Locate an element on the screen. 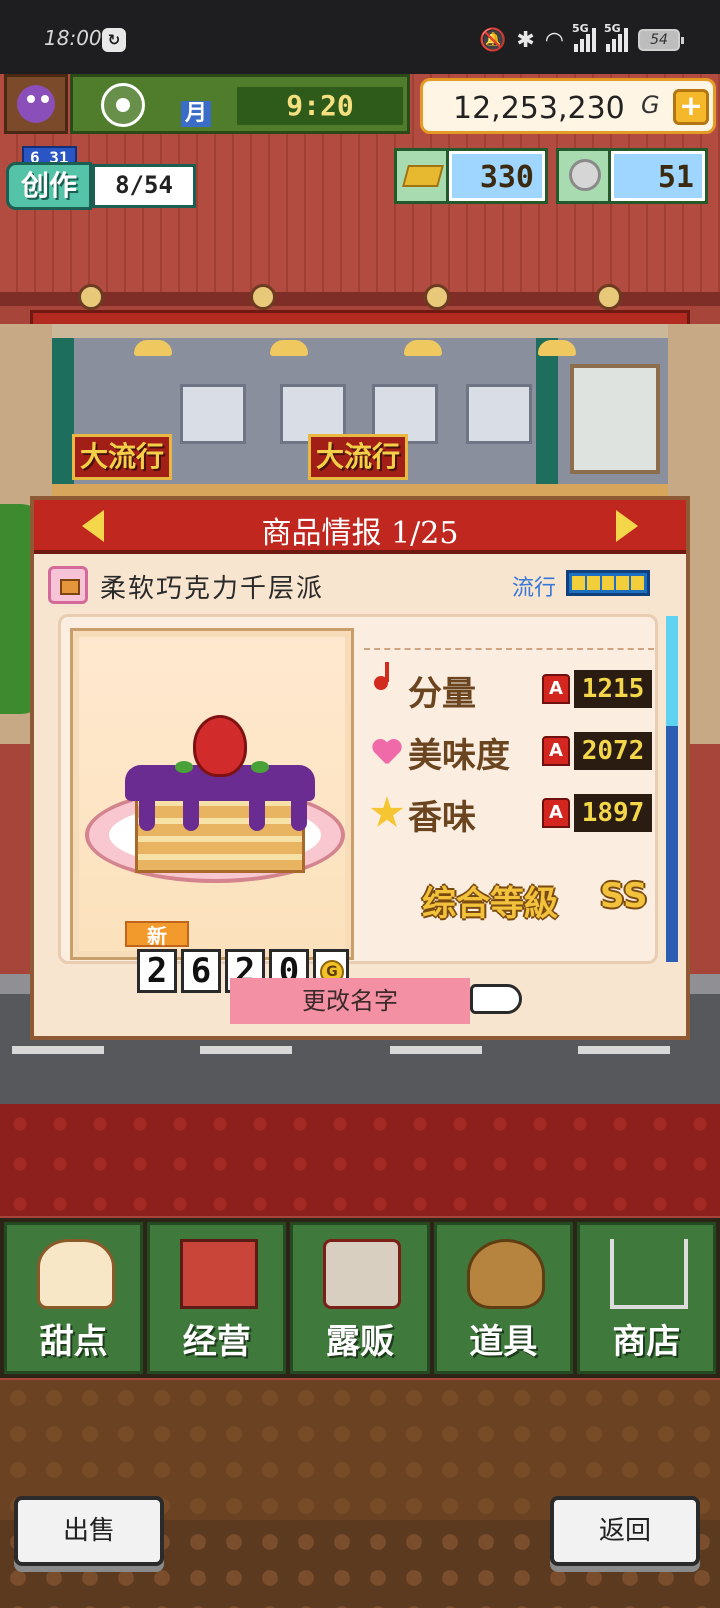 The width and height of the screenshot is (720, 1608). status-icons: 🔕 ✱ ◠ 5G 5G 54 is located at coordinates (581, 39).